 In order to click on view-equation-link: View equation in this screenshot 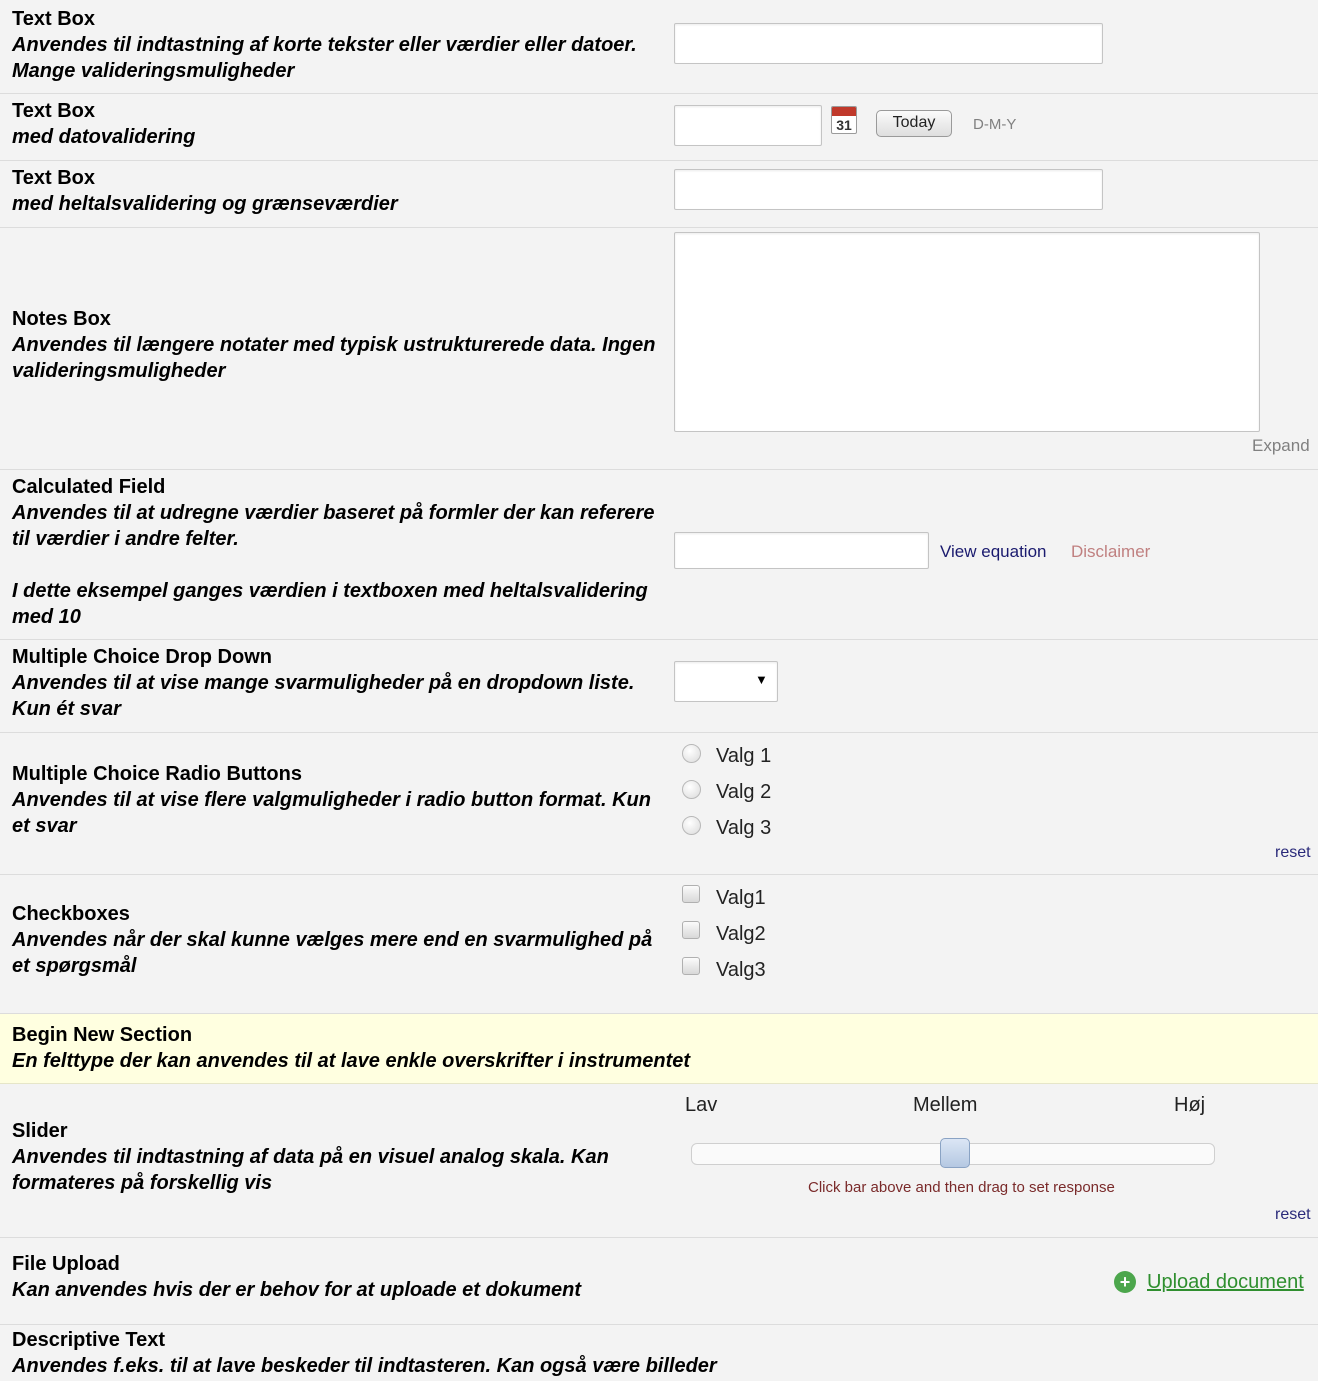, I will do `click(993, 552)`.